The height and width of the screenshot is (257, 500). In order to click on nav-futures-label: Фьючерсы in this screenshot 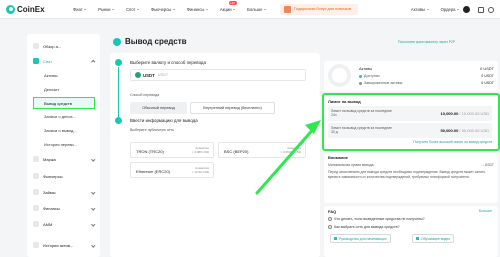, I will do `click(161, 9)`.